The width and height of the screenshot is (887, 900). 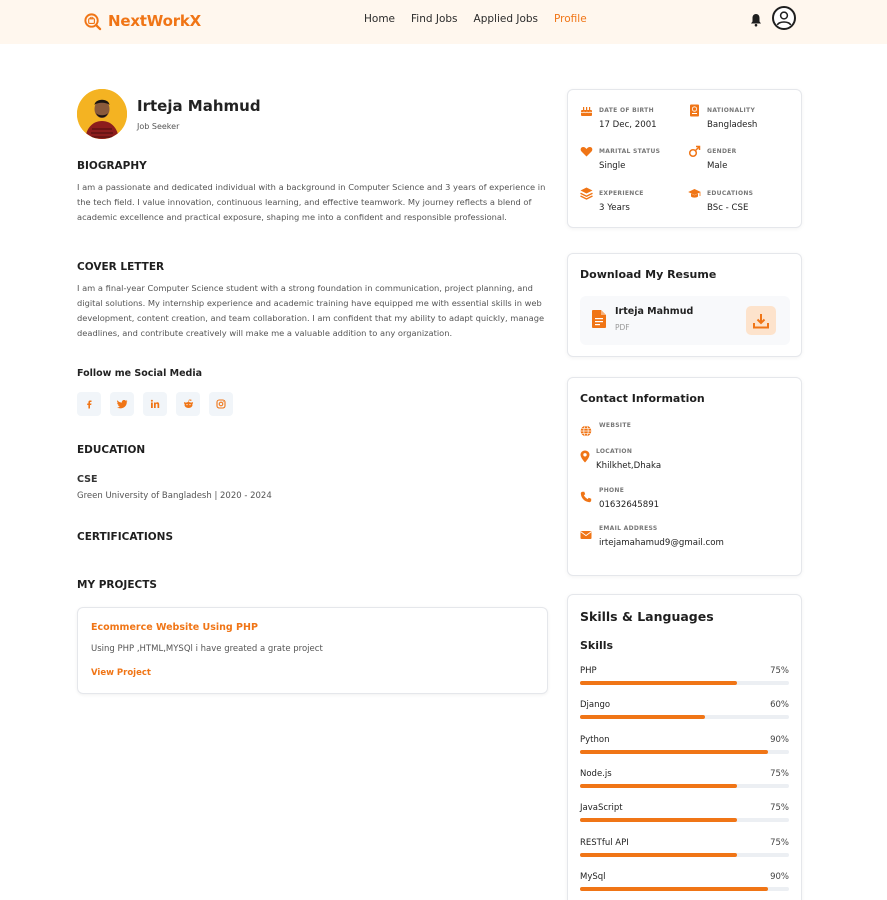 I want to click on facebook-link, so click(x=89, y=404).